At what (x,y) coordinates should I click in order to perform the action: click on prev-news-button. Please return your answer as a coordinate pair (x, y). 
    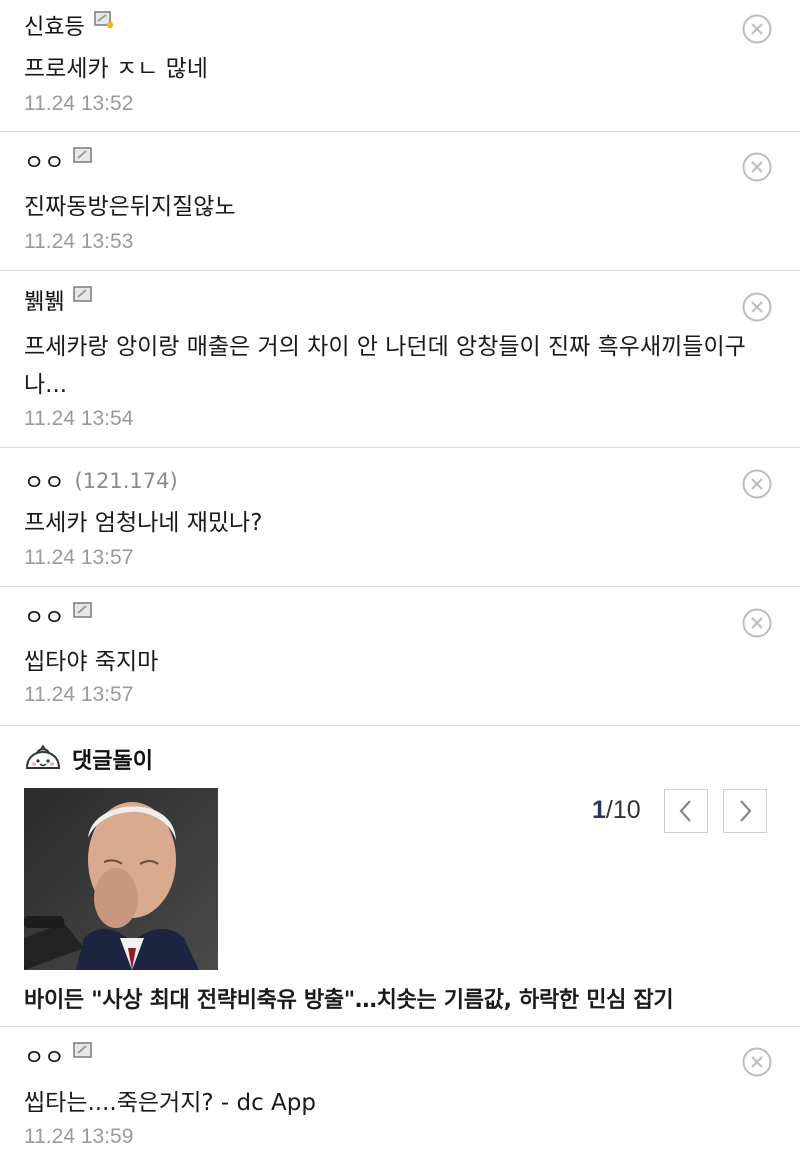
    Looking at the image, I should click on (686, 811).